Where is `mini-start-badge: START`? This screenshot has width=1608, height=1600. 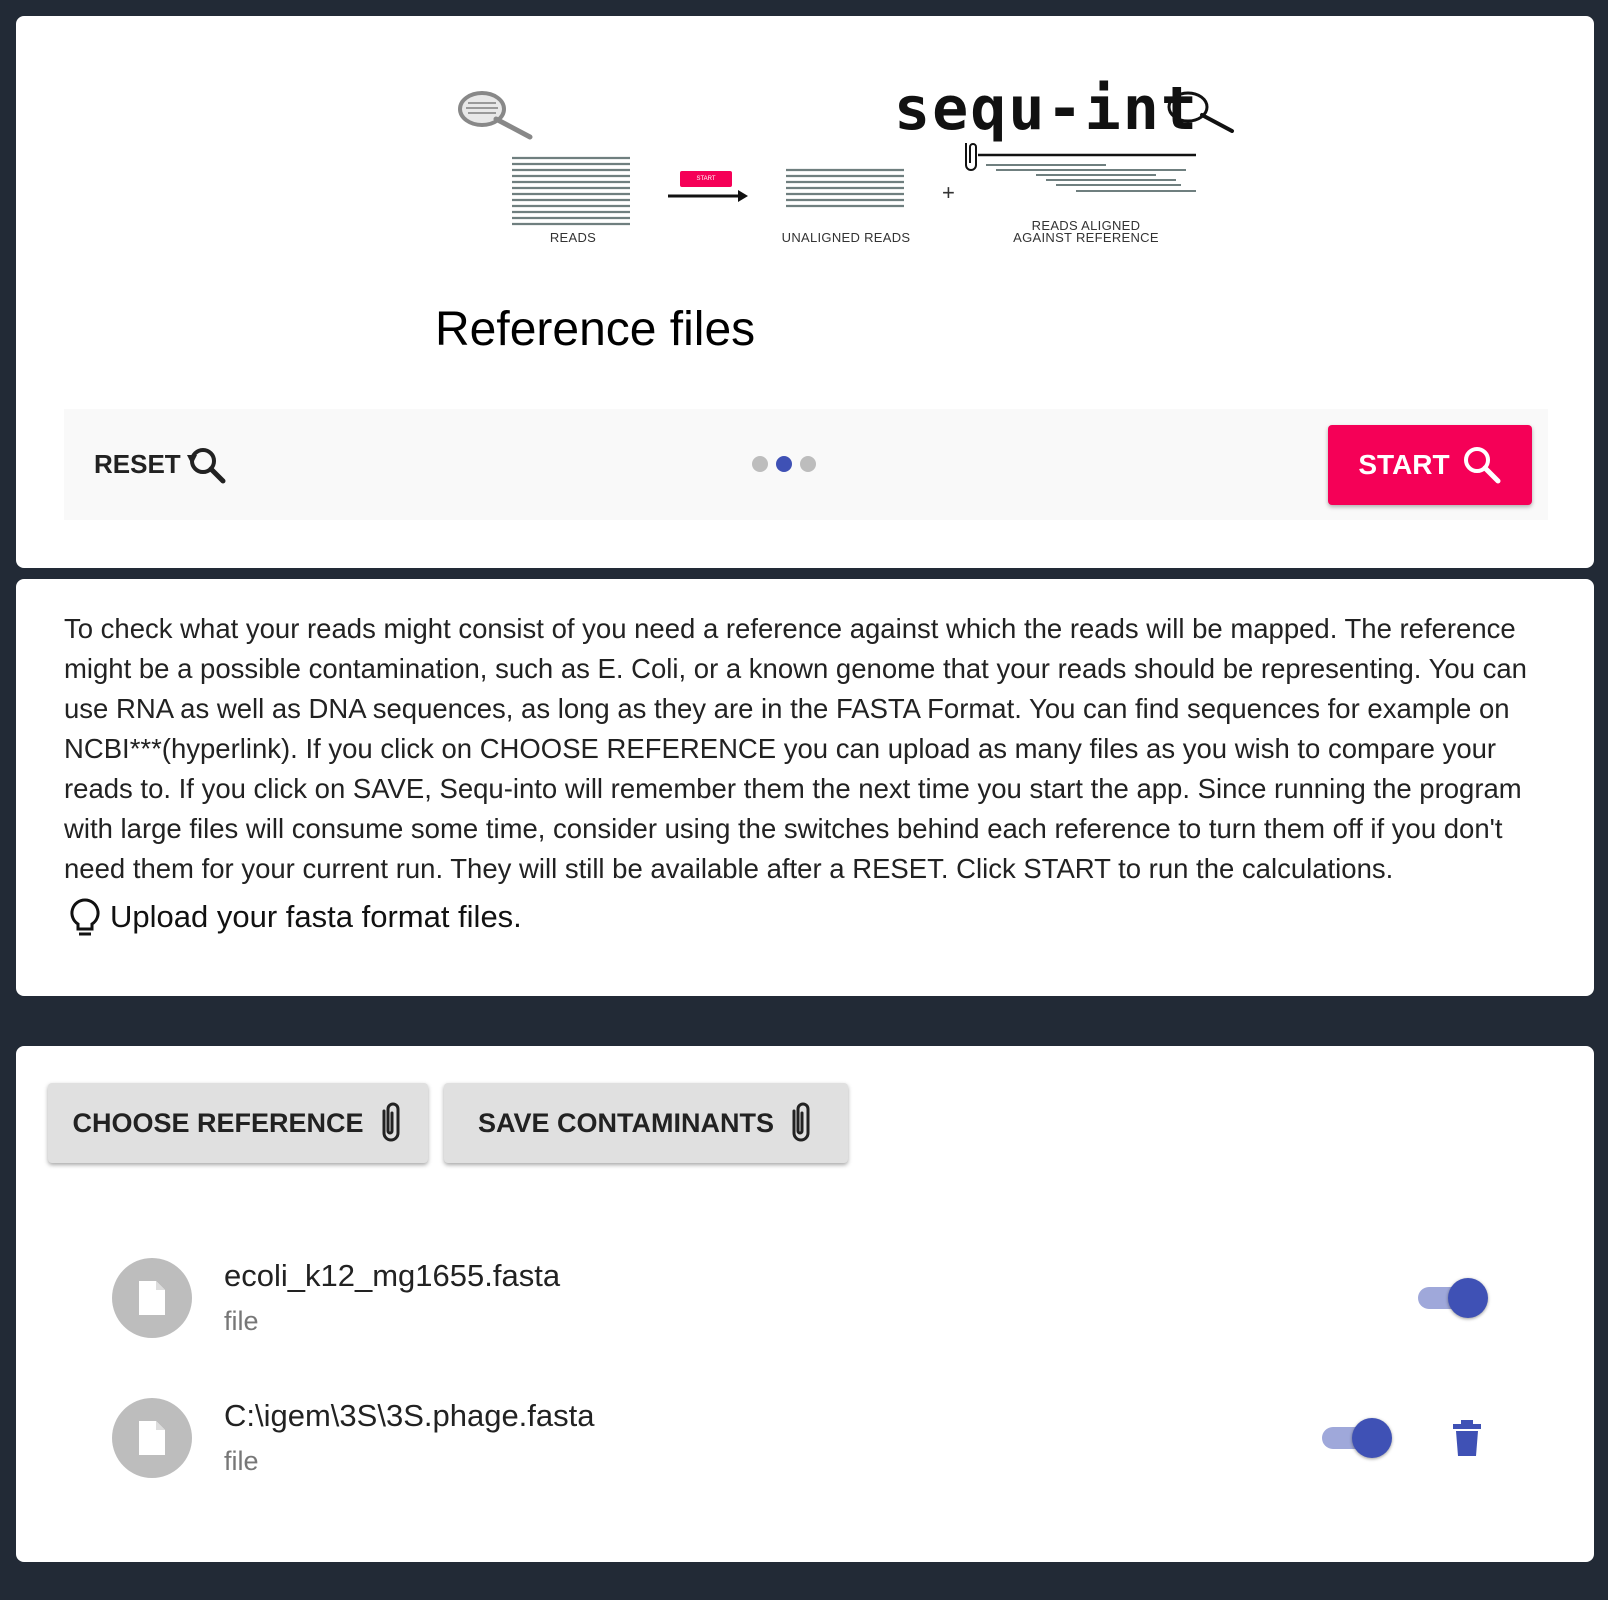
mini-start-badge: START is located at coordinates (706, 179).